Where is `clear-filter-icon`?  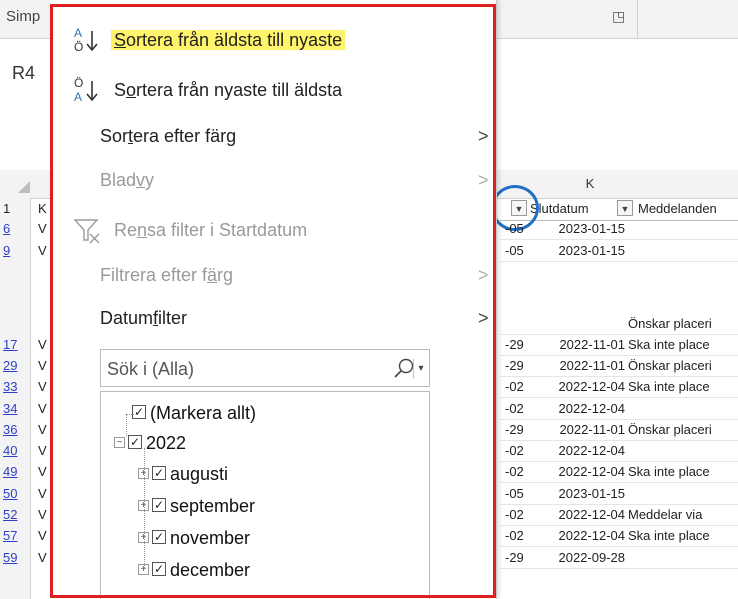 clear-filter-icon is located at coordinates (86, 231).